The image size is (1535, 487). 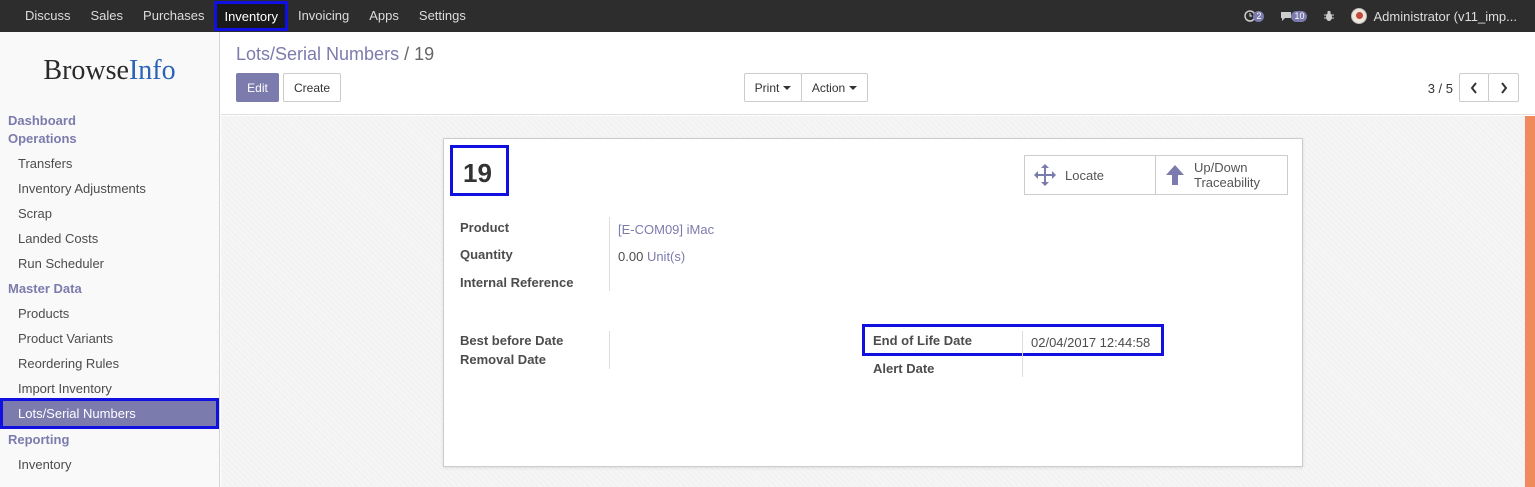 I want to click on chevron-left-icon, so click(x=1473, y=87).